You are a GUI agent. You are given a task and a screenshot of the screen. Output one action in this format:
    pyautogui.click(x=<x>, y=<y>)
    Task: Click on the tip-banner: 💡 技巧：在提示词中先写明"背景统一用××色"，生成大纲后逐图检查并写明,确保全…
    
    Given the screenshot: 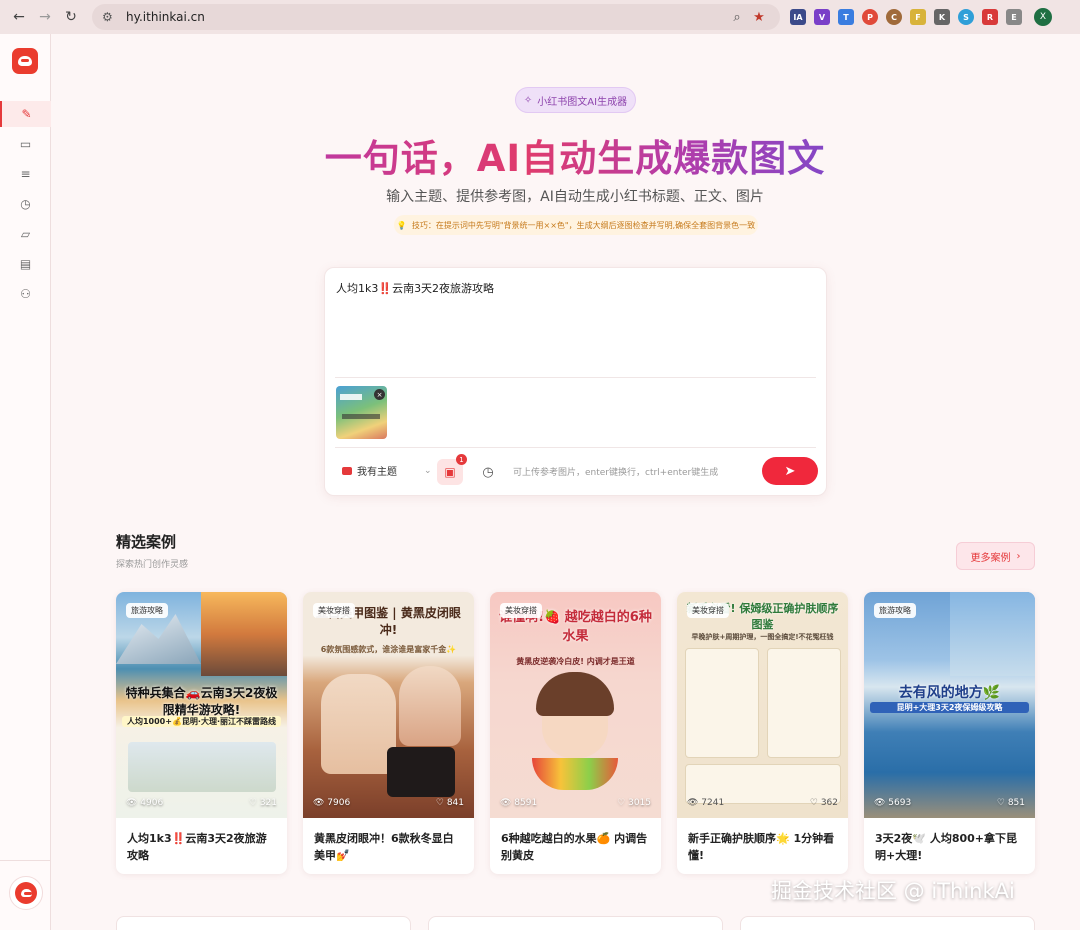 What is the action you would take?
    pyautogui.click(x=576, y=225)
    